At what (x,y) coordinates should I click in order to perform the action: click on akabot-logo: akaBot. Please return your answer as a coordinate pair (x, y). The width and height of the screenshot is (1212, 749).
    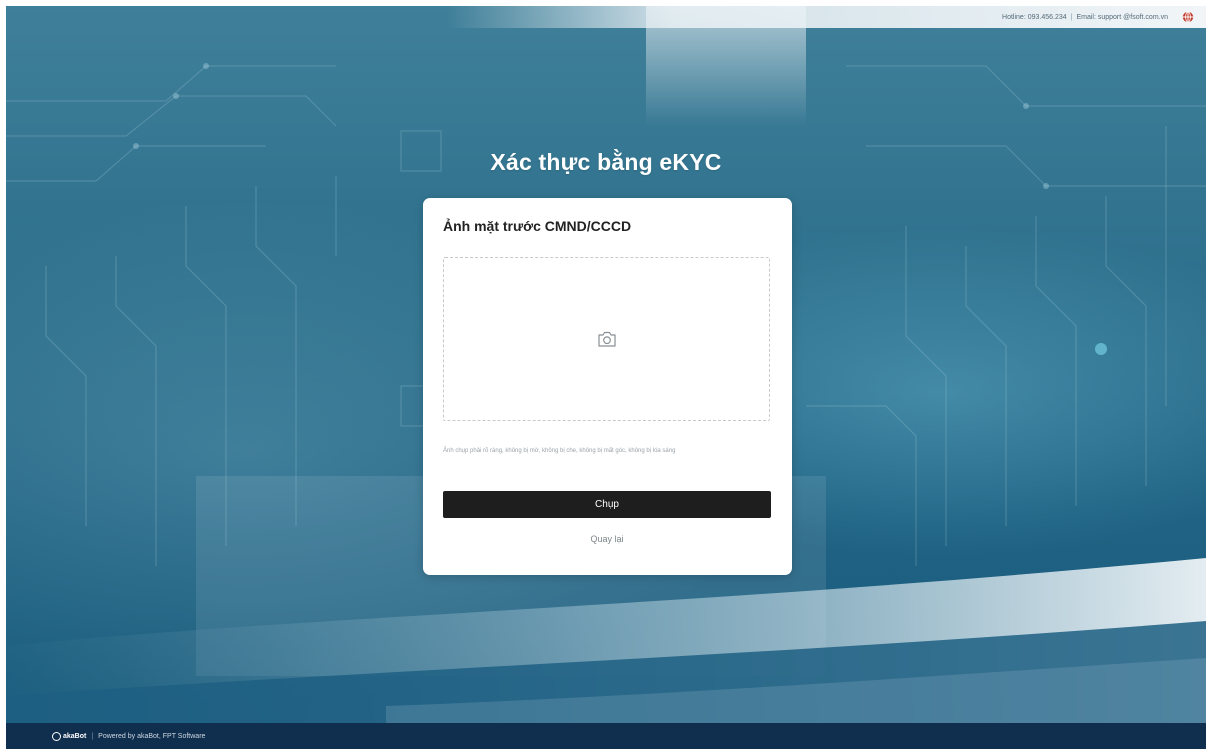
    Looking at the image, I should click on (69, 736).